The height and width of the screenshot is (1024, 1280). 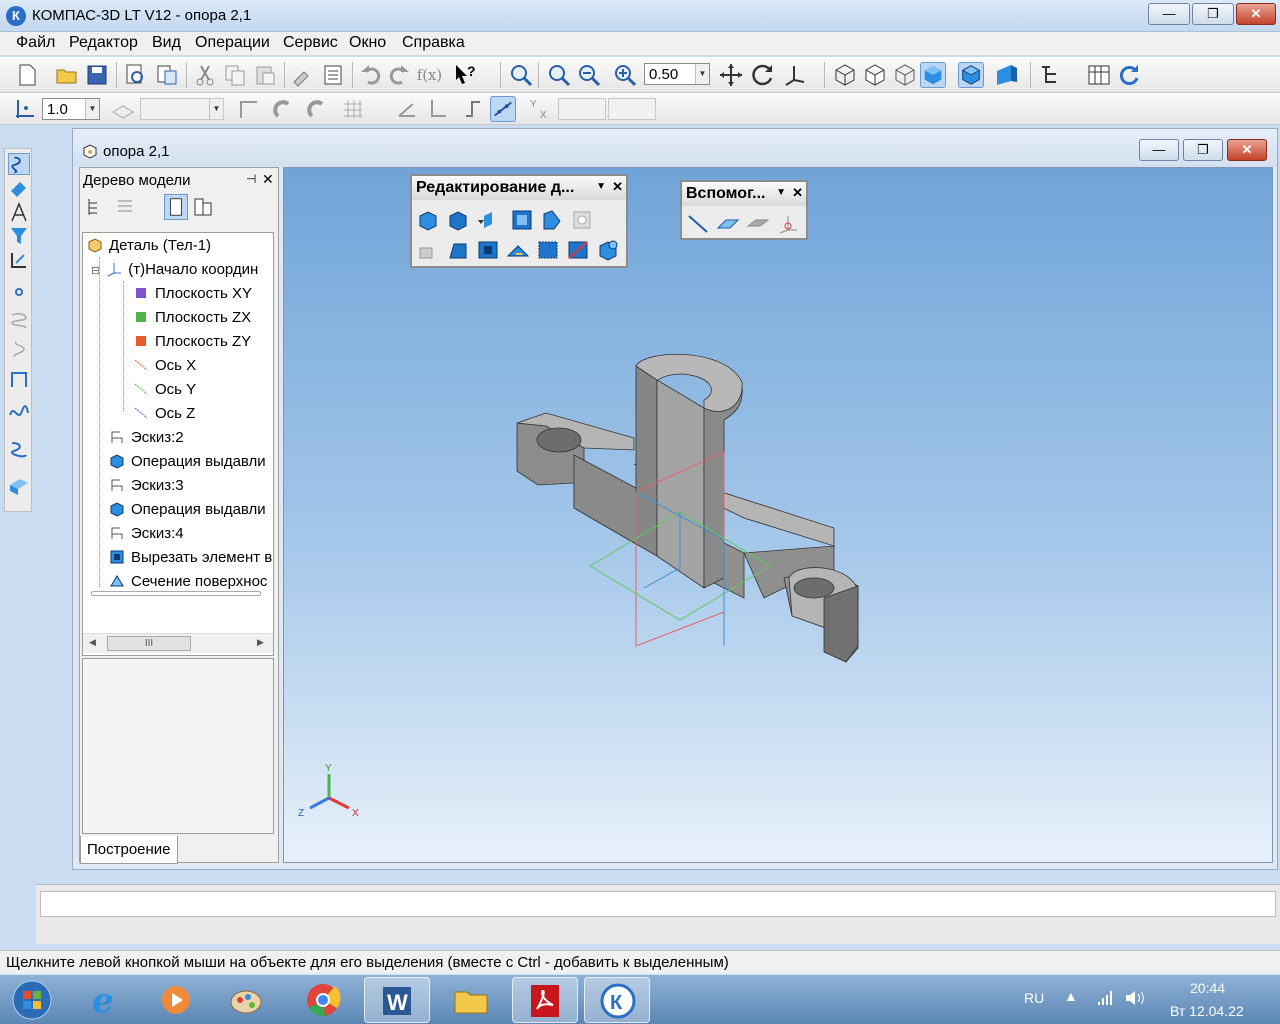 What do you see at coordinates (788, 224) in the screenshot?
I see `aux-cs-icon` at bounding box center [788, 224].